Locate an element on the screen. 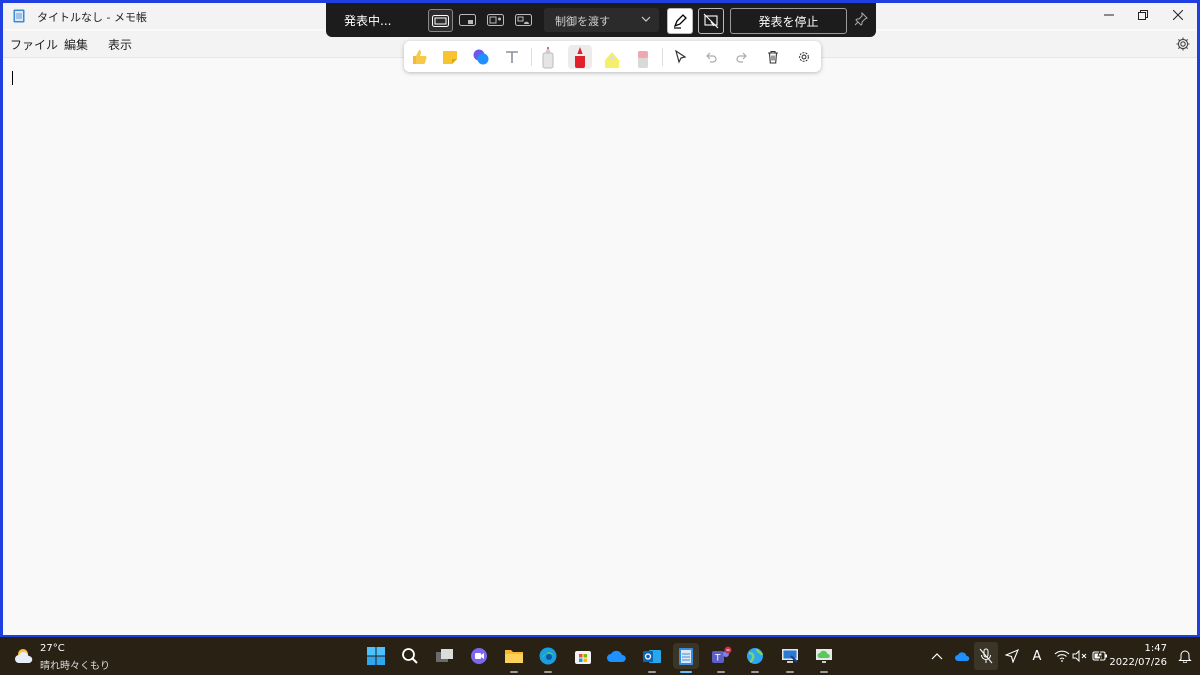  wifi-button is located at coordinates (1062, 656).